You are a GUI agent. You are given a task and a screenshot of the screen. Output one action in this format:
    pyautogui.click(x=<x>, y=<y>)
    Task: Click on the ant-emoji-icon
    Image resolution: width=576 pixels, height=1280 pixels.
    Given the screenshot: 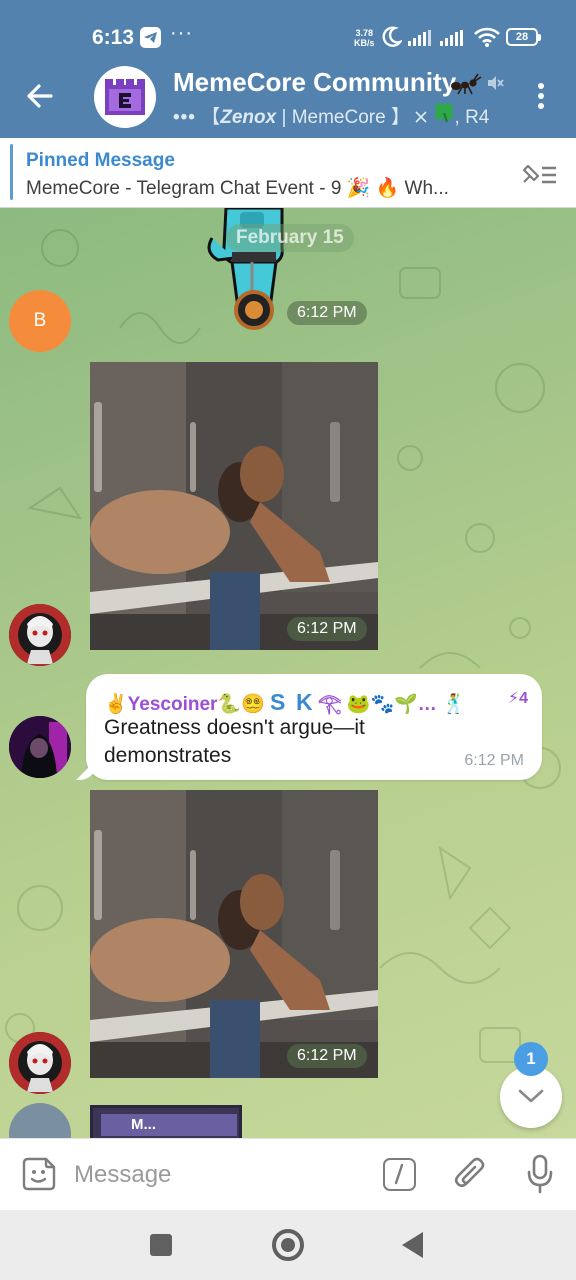 What is the action you would take?
    pyautogui.click(x=466, y=84)
    